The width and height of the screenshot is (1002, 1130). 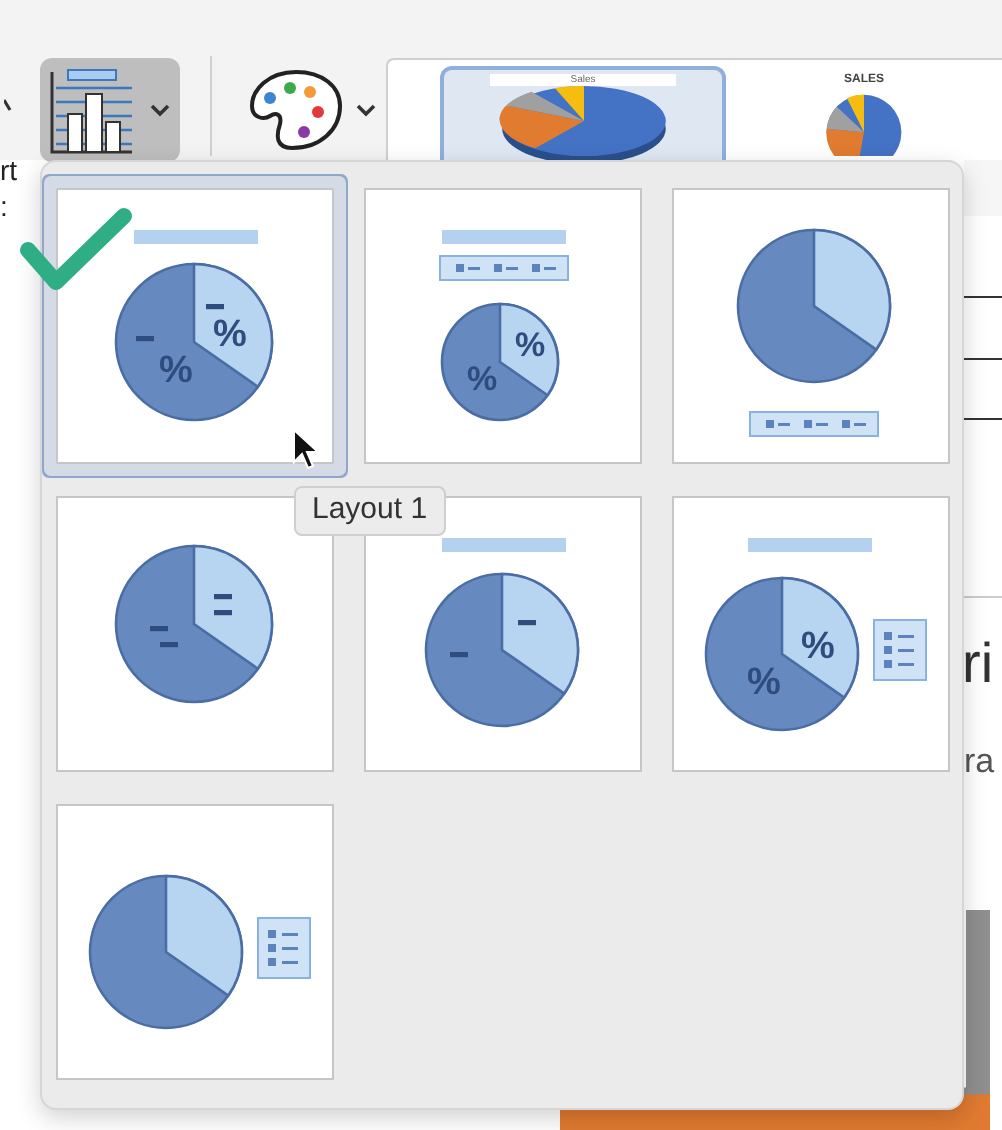 I want to click on document-heading: ri, so click(x=978, y=664).